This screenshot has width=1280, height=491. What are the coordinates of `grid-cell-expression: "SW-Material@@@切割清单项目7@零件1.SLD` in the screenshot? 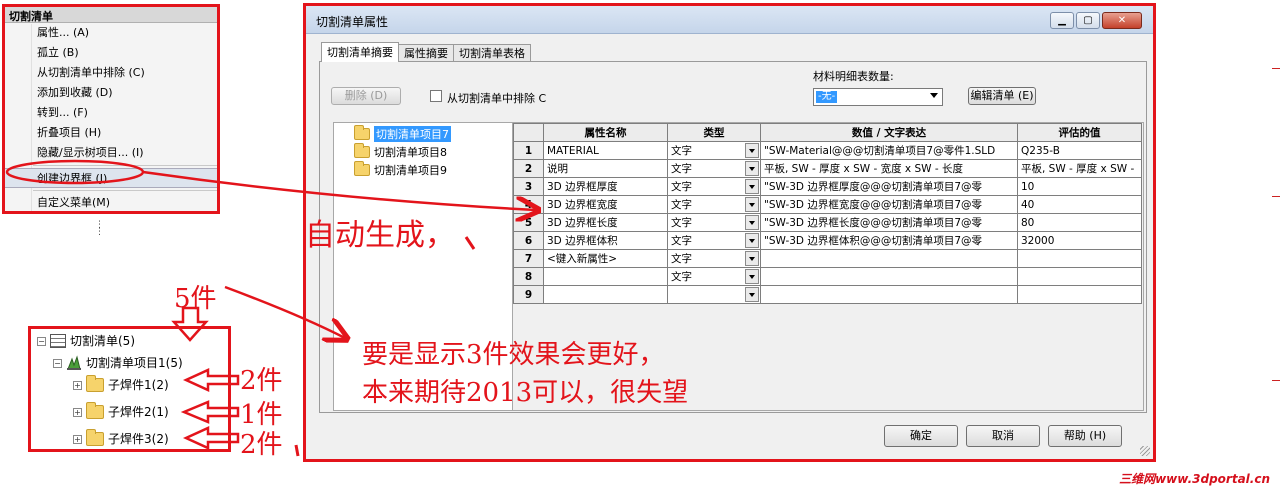 It's located at (889, 150).